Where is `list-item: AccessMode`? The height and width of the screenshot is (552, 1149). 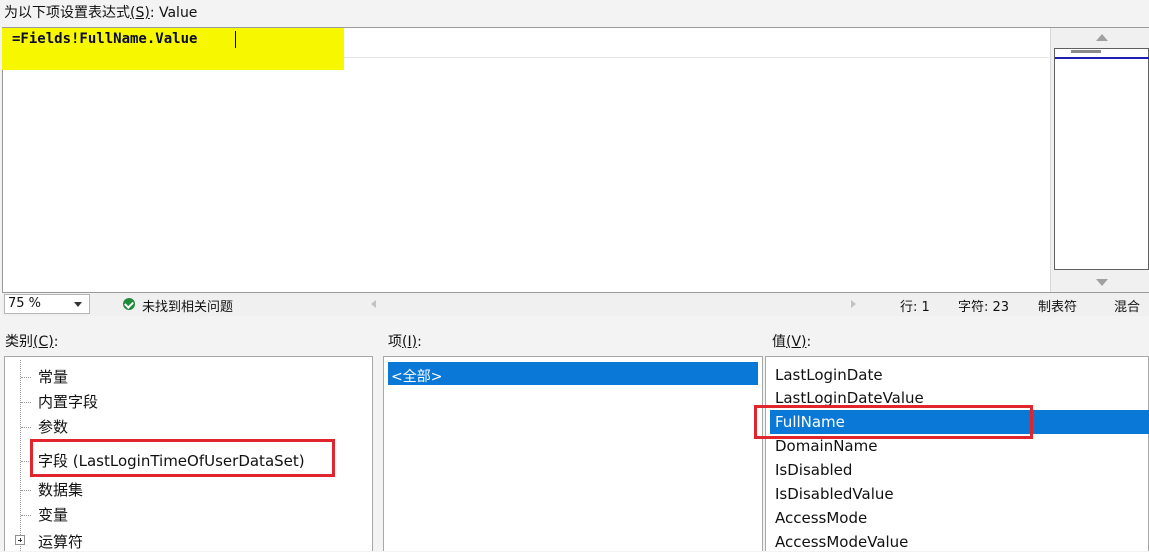 list-item: AccessMode is located at coordinates (821, 518).